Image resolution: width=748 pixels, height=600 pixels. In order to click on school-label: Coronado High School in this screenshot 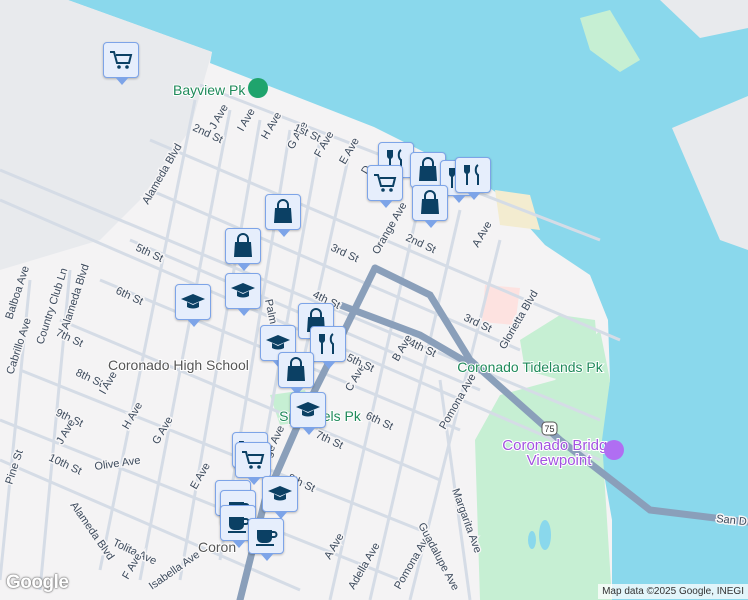, I will do `click(178, 365)`.